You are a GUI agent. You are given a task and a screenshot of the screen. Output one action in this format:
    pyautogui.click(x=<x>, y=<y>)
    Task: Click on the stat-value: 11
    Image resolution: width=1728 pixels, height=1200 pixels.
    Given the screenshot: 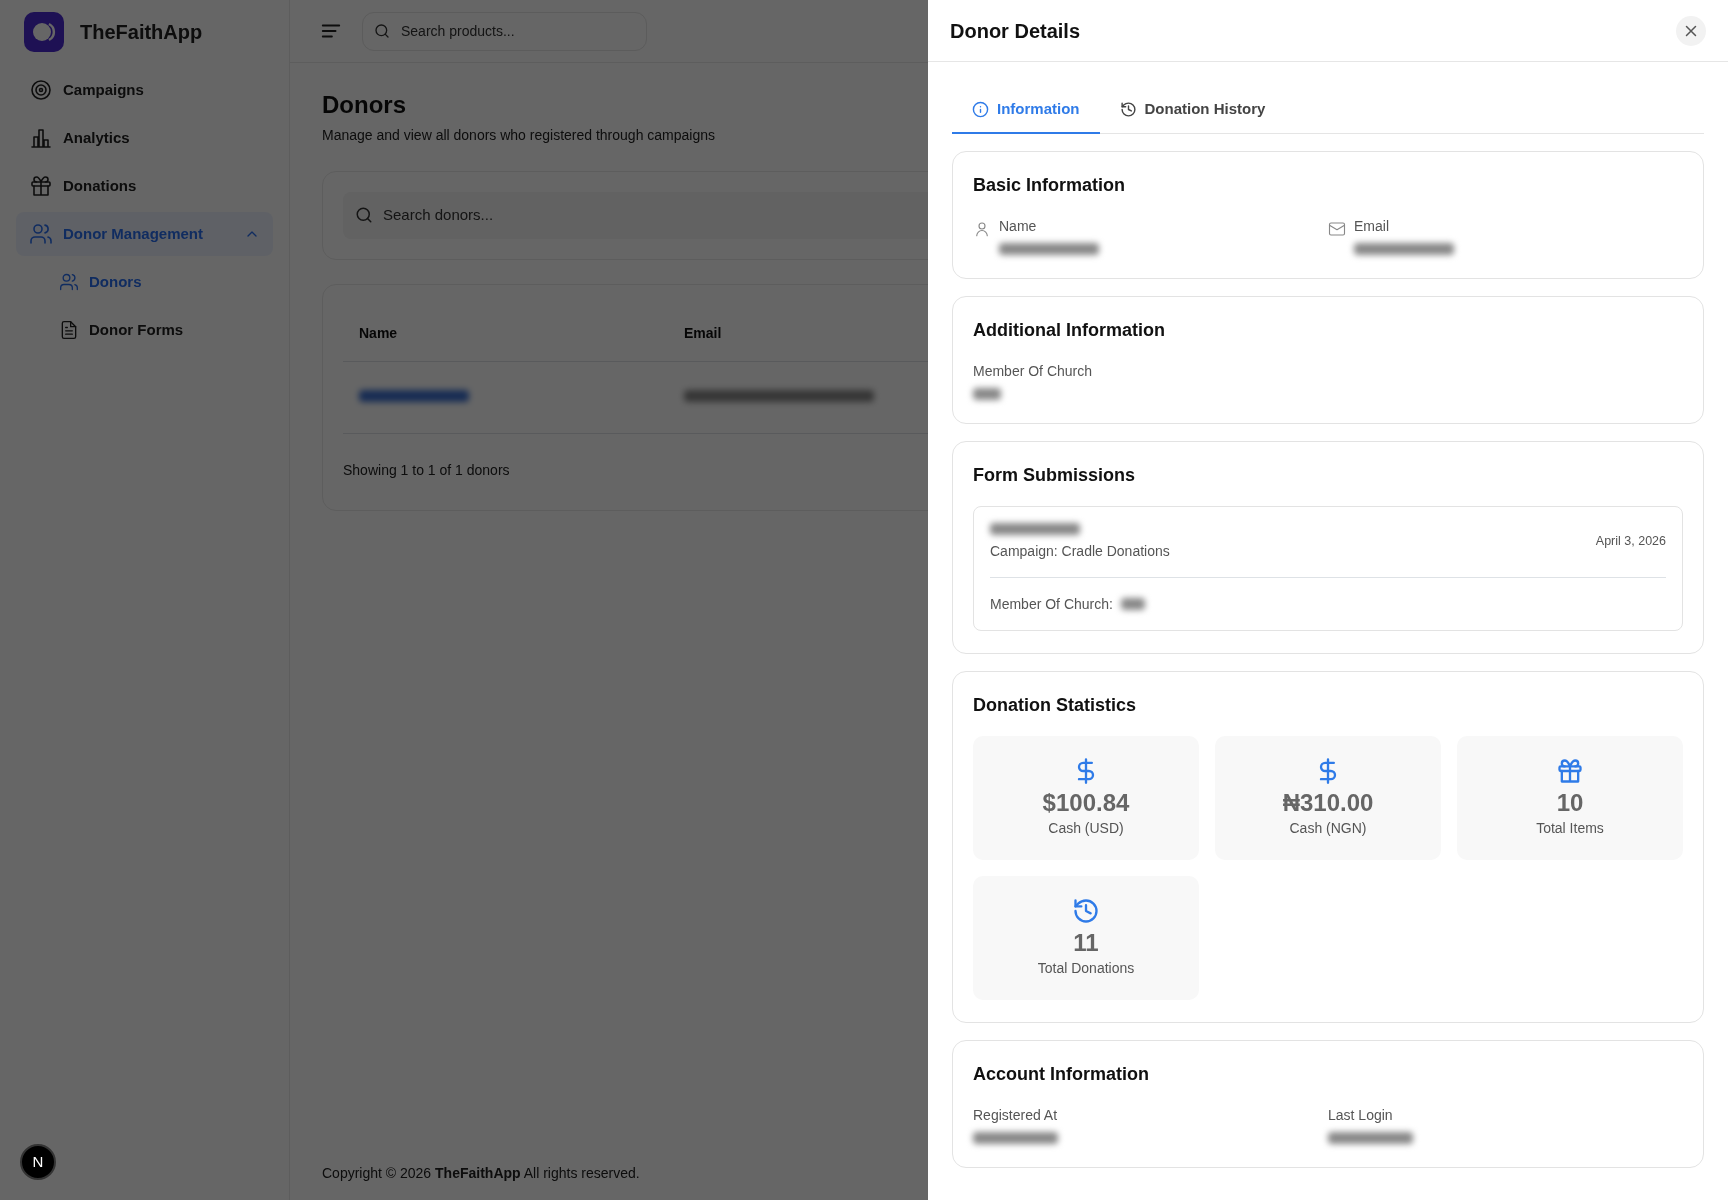 What is the action you would take?
    pyautogui.click(x=1086, y=943)
    